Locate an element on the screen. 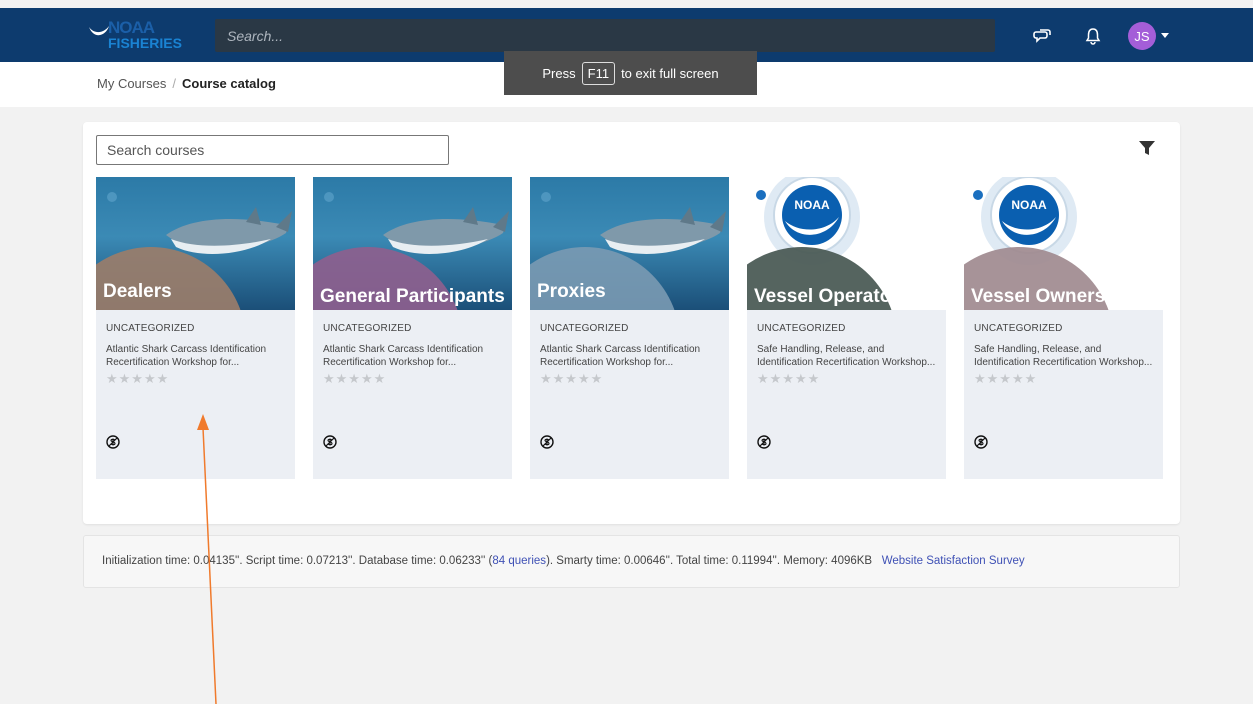 The width and height of the screenshot is (1253, 704). breadcrumb-my-courses: My Courses is located at coordinates (131, 83).